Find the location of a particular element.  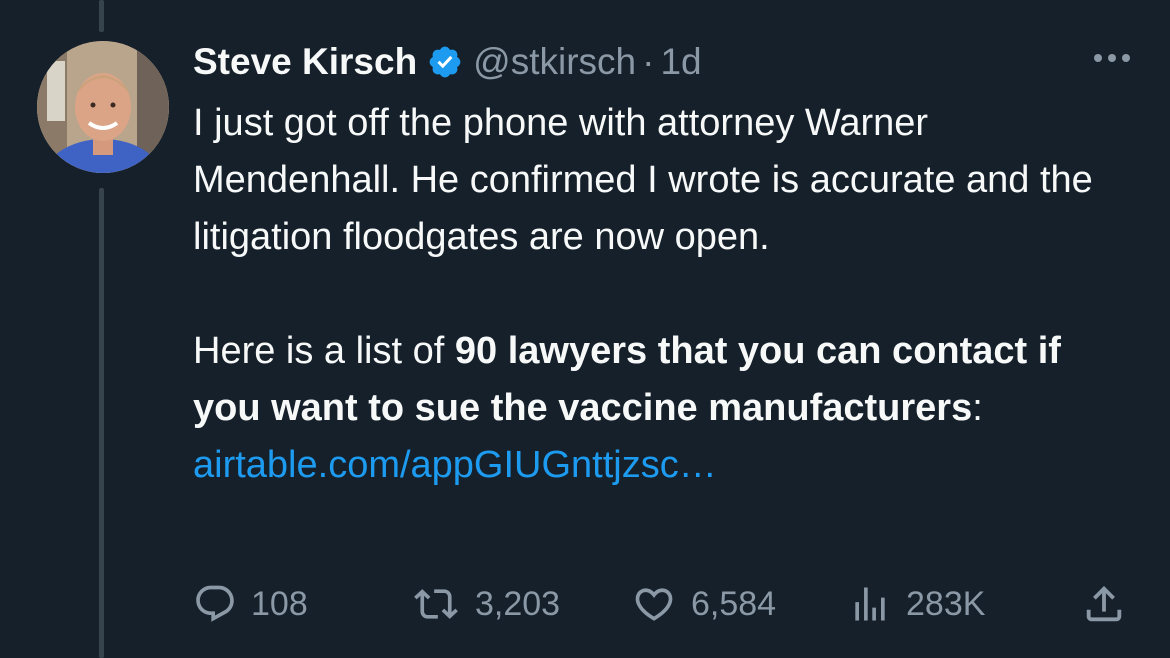

retweet-icon is located at coordinates (436, 604).